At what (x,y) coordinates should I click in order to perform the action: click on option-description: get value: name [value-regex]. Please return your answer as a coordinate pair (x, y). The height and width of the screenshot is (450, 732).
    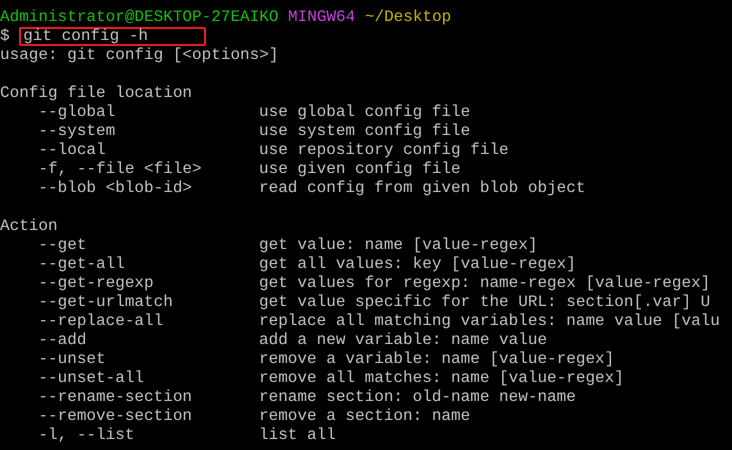
    Looking at the image, I should click on (398, 245).